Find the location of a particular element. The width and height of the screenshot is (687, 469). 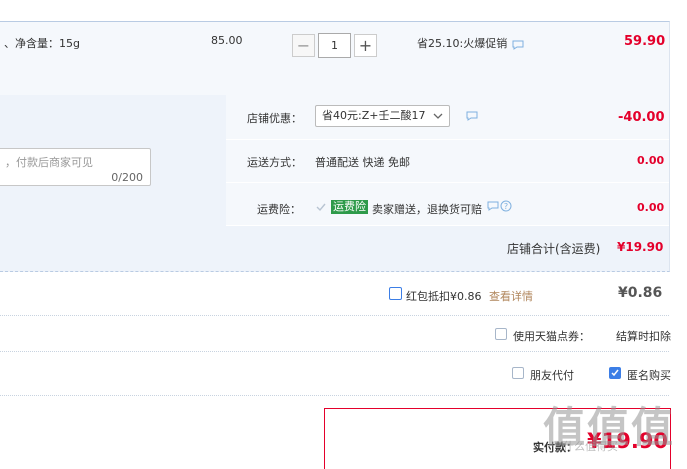

item-original-price: 85.00 is located at coordinates (227, 40).